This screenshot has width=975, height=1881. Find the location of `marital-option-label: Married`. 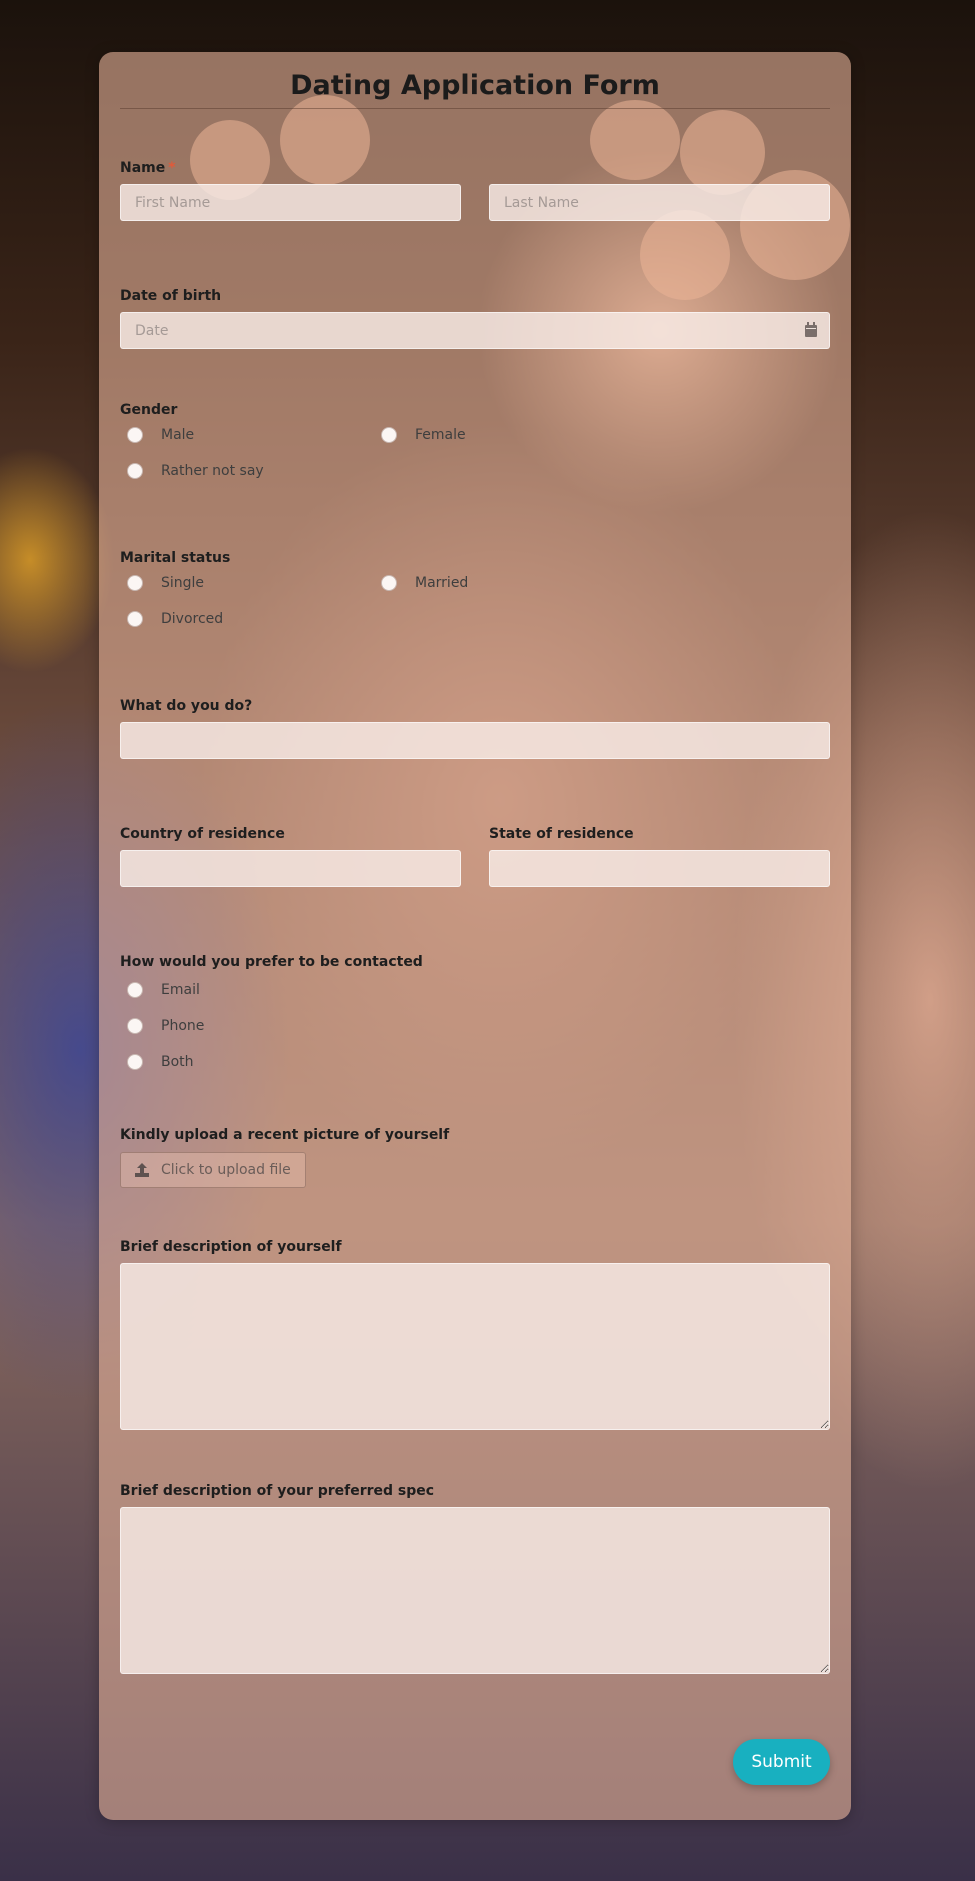

marital-option-label: Married is located at coordinates (442, 583).